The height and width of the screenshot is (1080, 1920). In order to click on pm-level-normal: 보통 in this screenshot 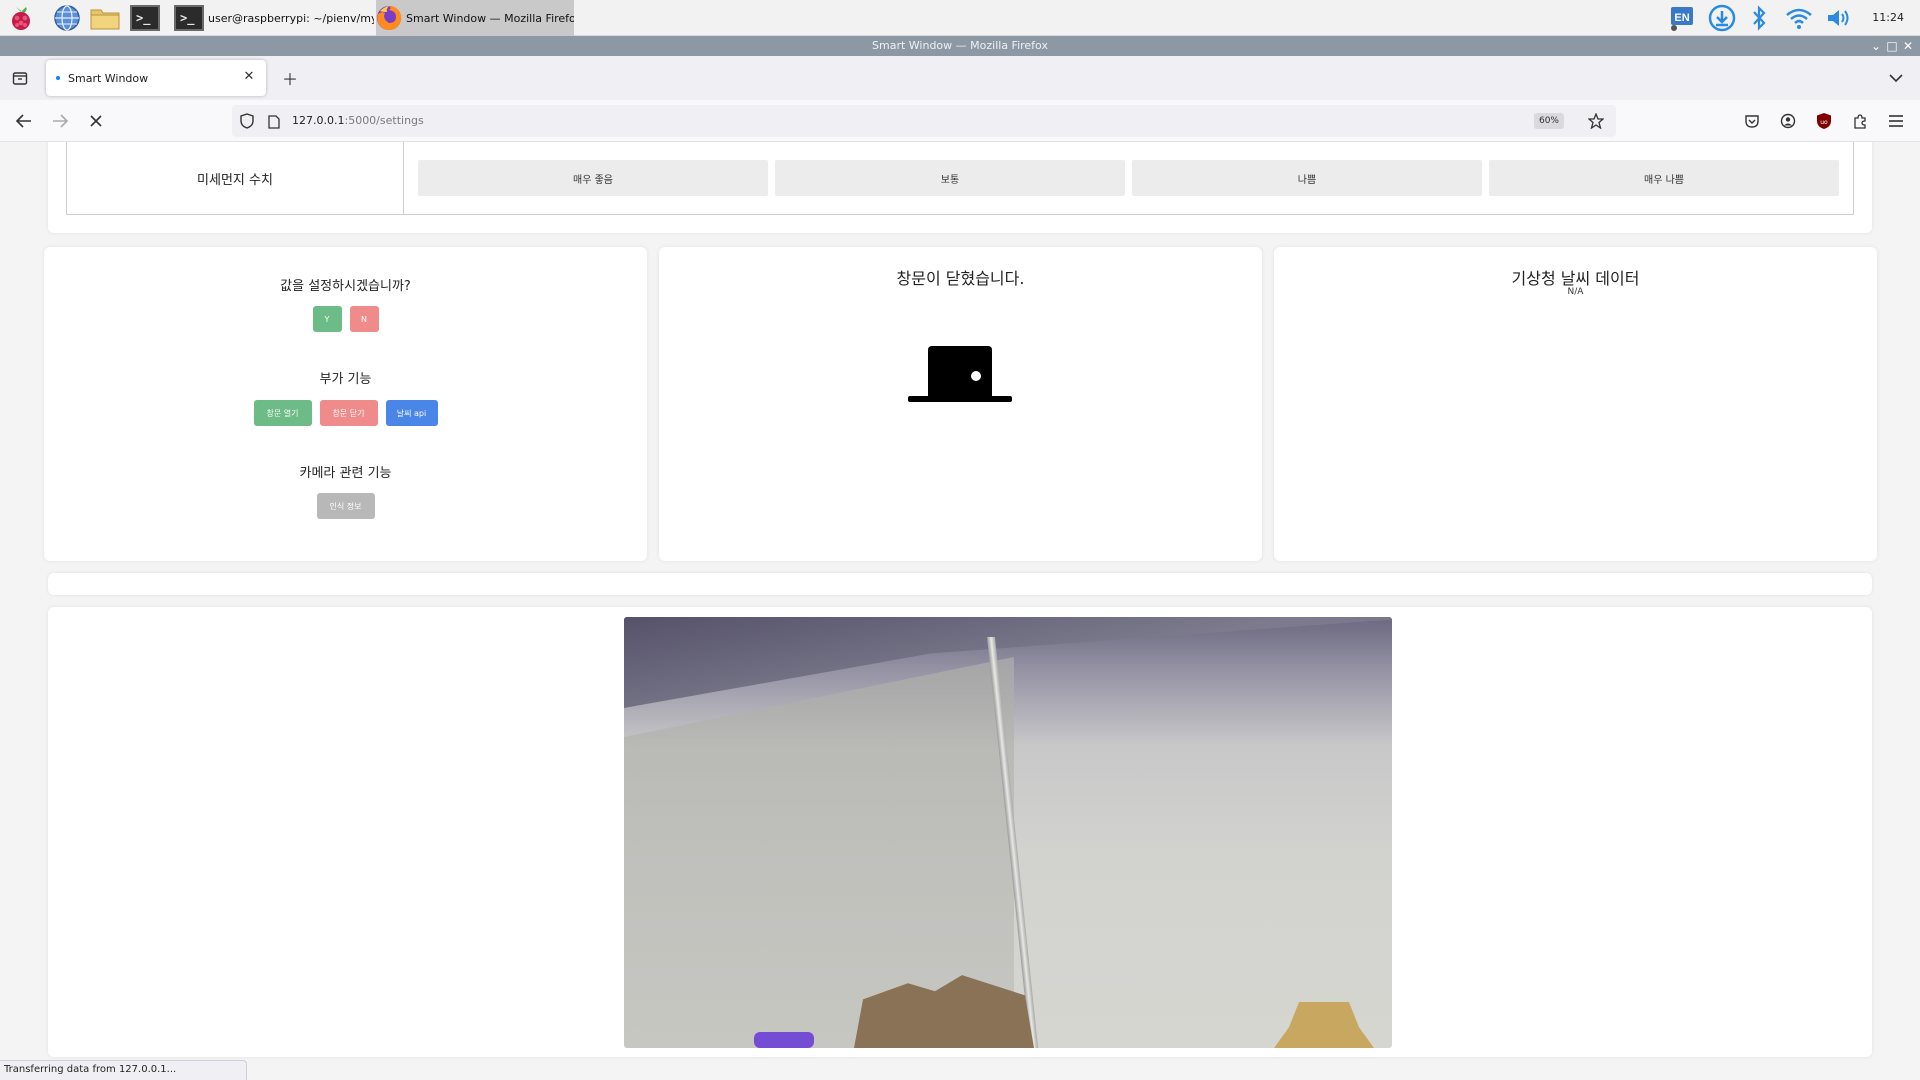, I will do `click(950, 178)`.